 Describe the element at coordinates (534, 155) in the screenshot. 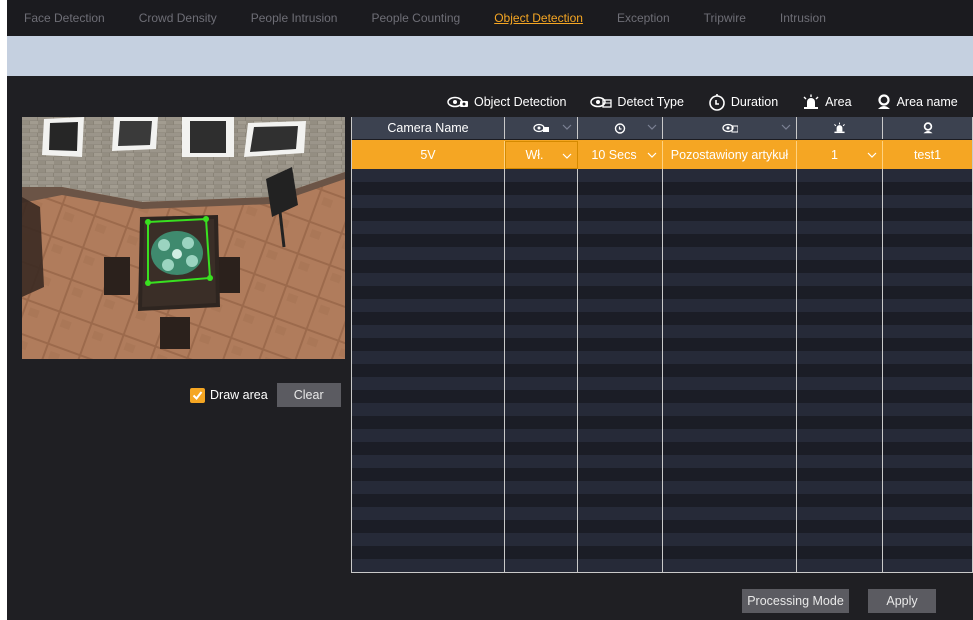

I see `cell-object-detection-value: Wł.` at that location.